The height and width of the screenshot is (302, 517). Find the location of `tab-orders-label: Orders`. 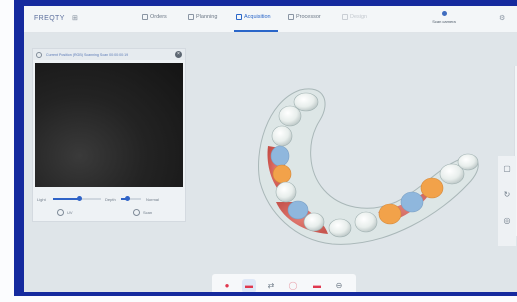

tab-orders-label: Orders is located at coordinates (158, 17).